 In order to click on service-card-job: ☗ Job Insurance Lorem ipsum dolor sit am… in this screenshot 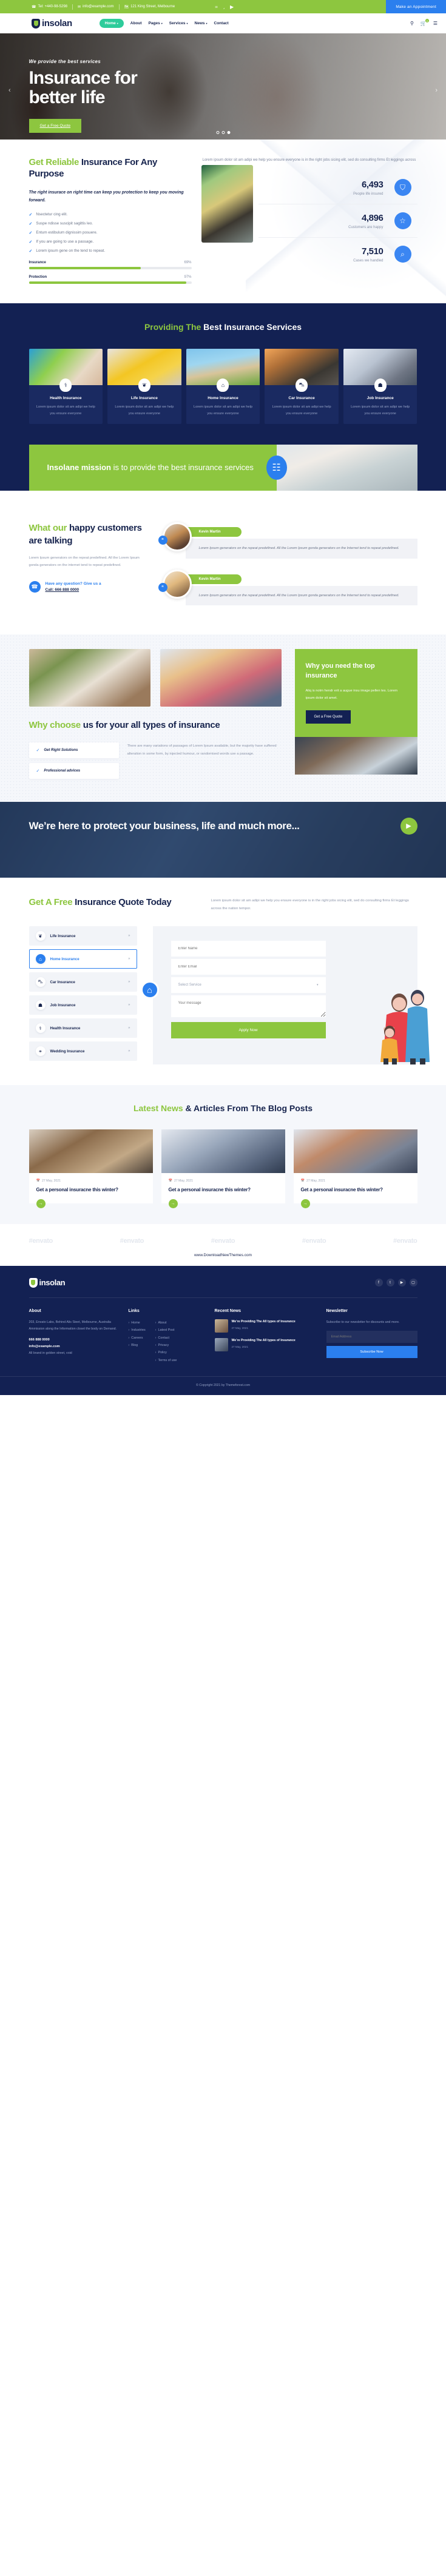, I will do `click(380, 387)`.